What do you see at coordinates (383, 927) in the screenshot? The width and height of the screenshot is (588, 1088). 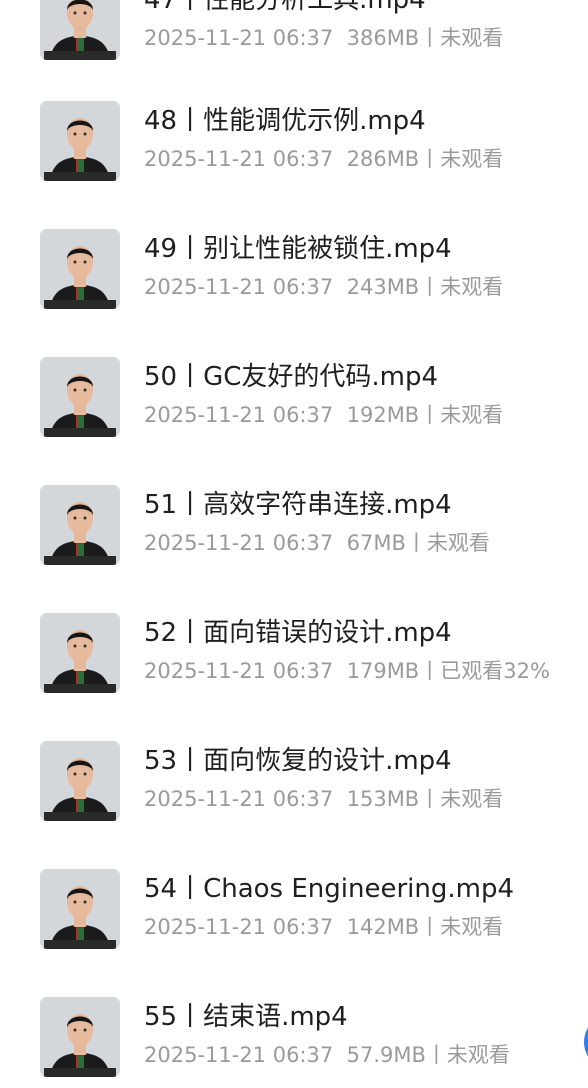 I see `video-size: 142MB` at bounding box center [383, 927].